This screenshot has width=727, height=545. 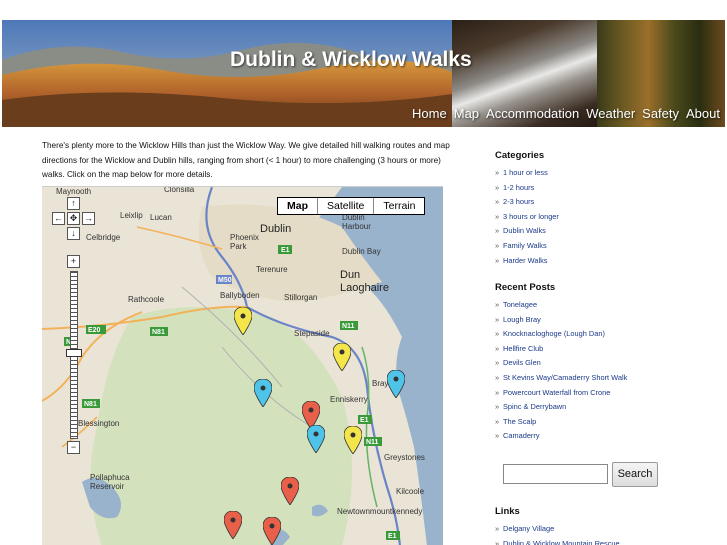 I want to click on category-link: 3 hours or longer, so click(x=527, y=217).